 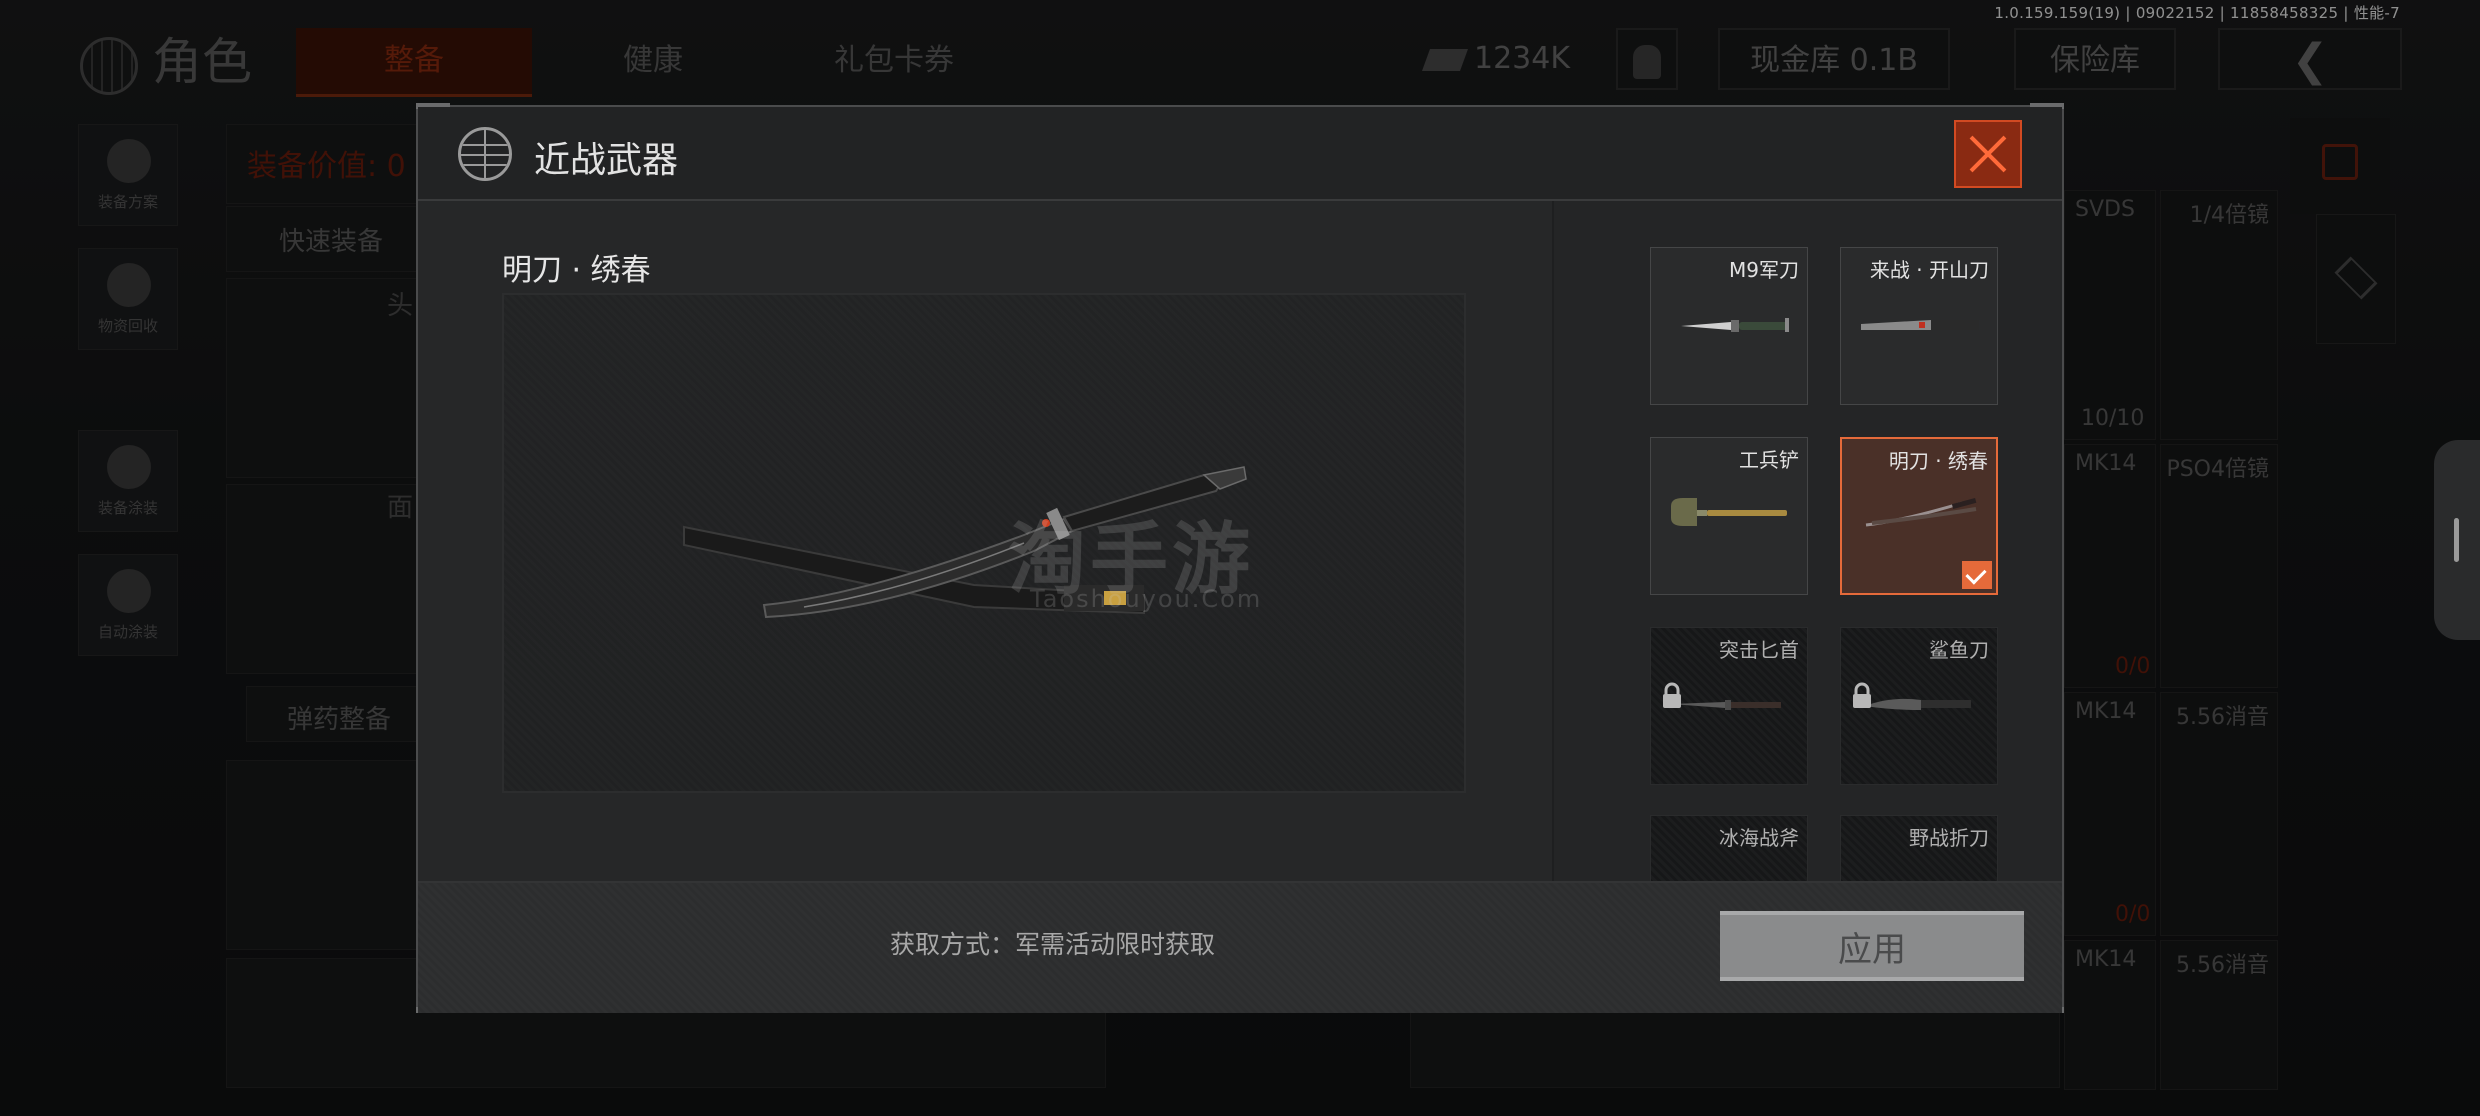 I want to click on weapon-card-xiuchun: 明刀 · 绣春, so click(x=1919, y=516).